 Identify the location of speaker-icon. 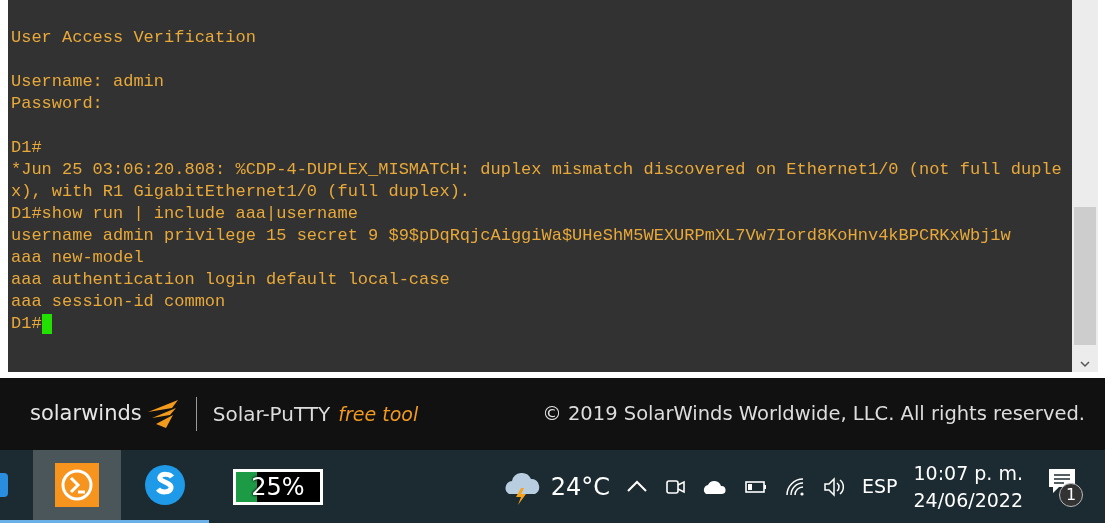
(833, 486).